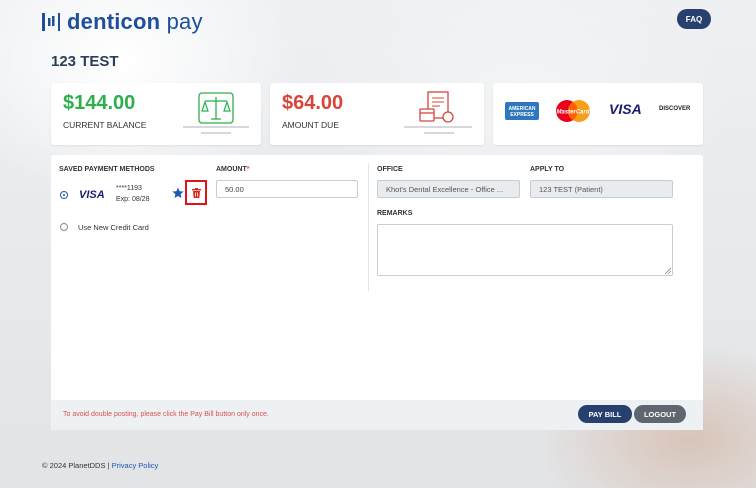  What do you see at coordinates (522, 115) in the screenshot?
I see `svg-text: EXPRESS` at bounding box center [522, 115].